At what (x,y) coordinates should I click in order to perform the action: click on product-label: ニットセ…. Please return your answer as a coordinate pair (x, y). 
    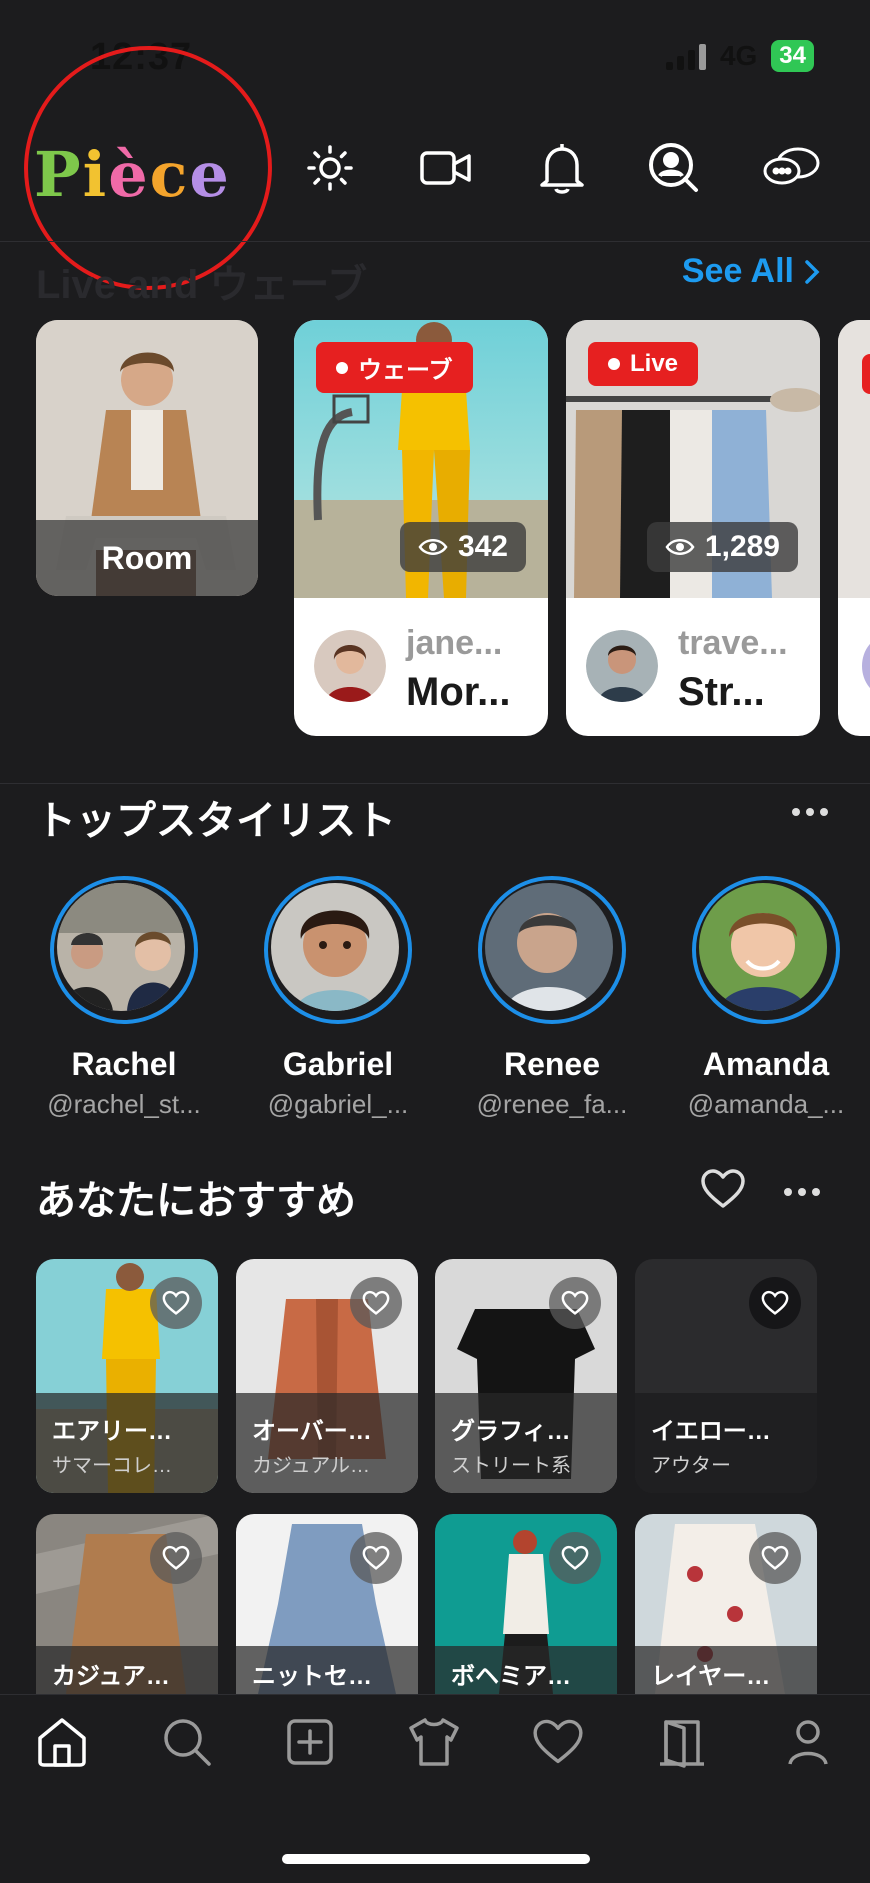
    Looking at the image, I should click on (327, 1670).